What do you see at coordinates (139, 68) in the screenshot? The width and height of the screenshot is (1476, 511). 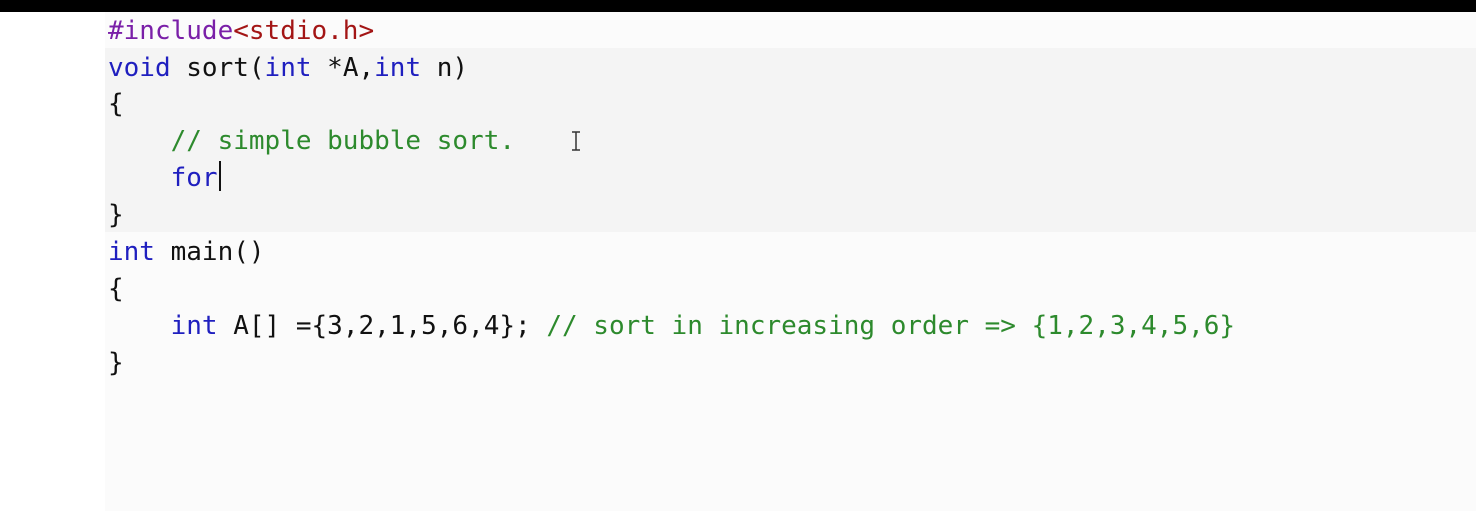 I see `keyword-void: void` at bounding box center [139, 68].